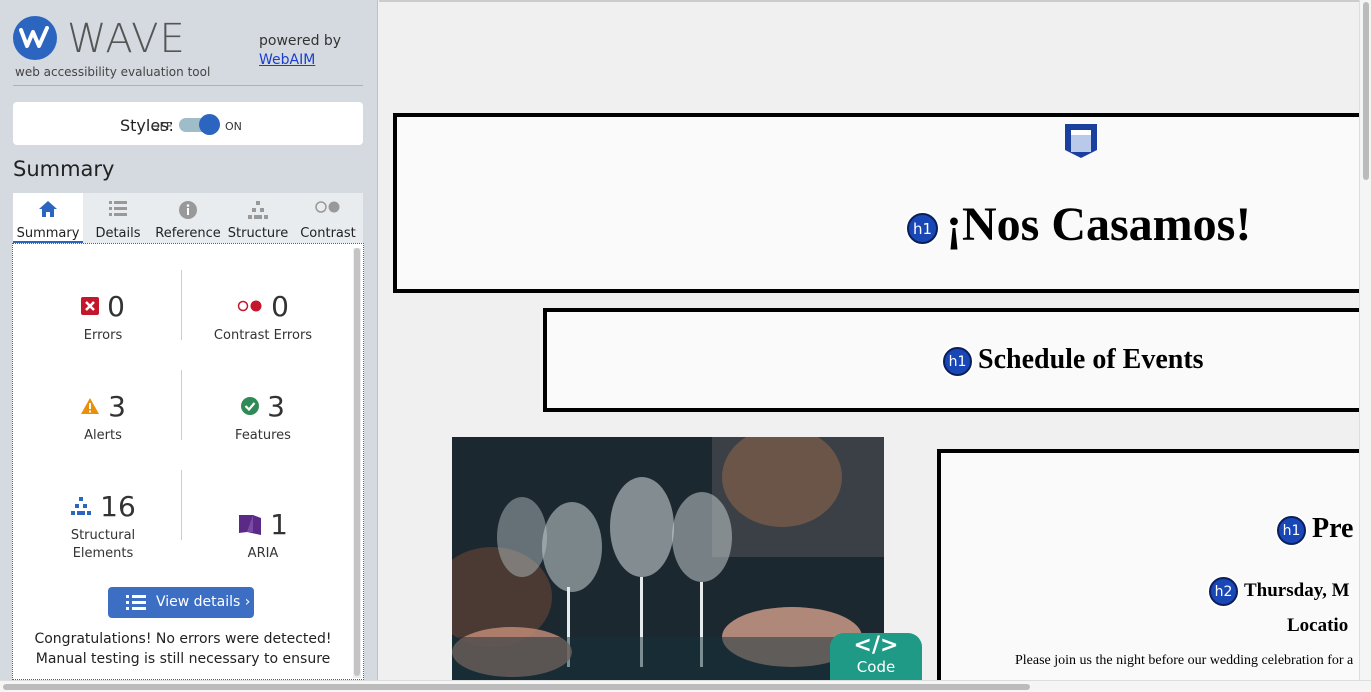 This screenshot has height=692, width=1371. I want to click on tab-details: Details, so click(118, 218).